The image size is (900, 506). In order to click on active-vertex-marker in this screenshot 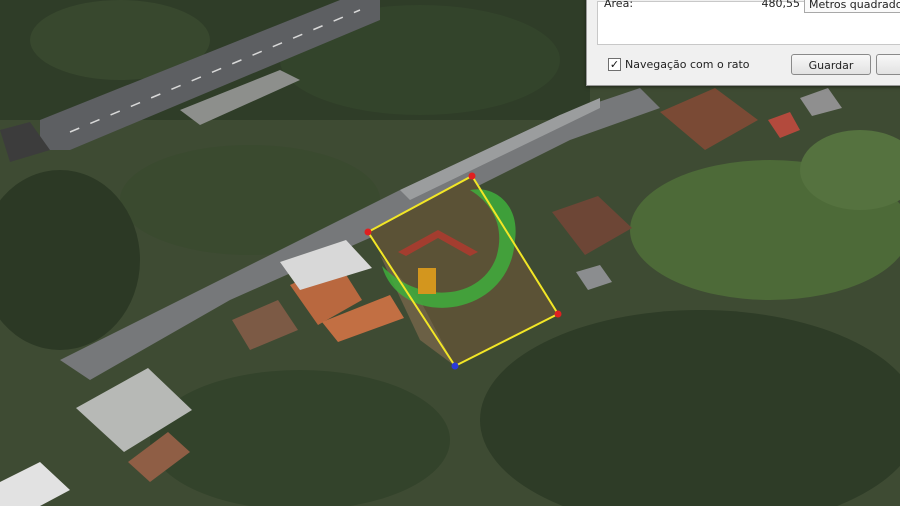, I will do `click(455, 366)`.